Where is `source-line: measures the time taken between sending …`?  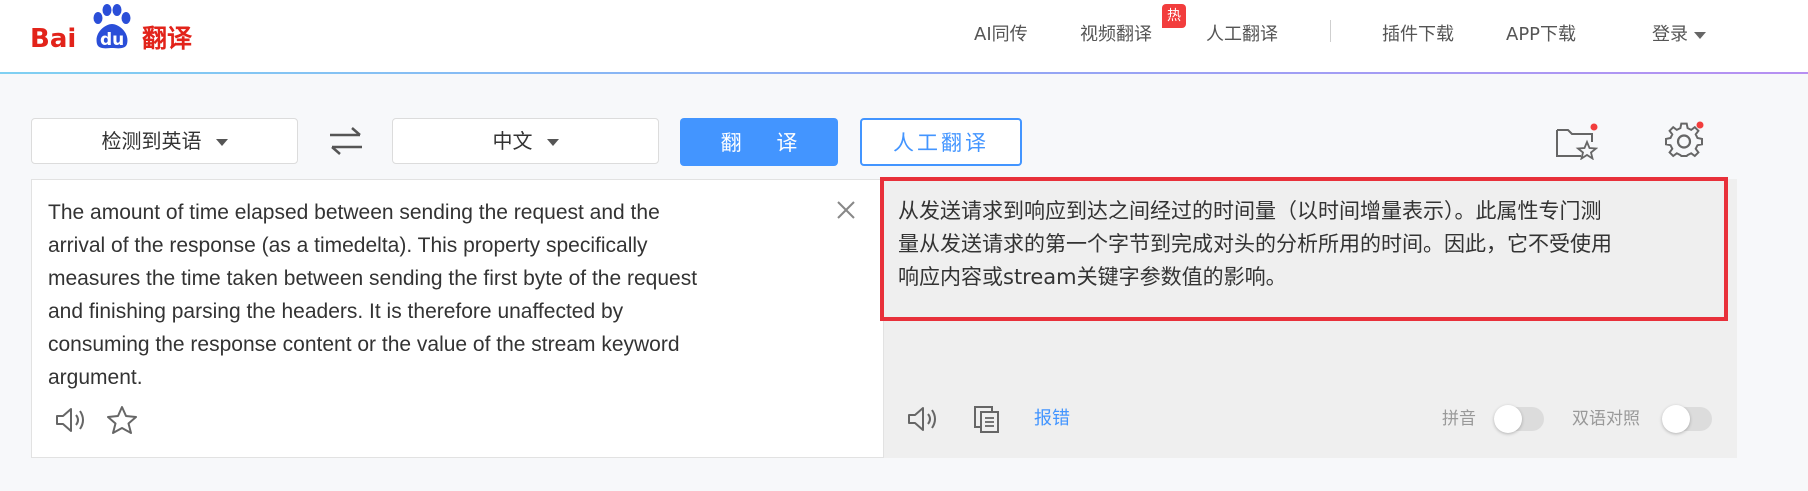 source-line: measures the time taken between sending … is located at coordinates (373, 278).